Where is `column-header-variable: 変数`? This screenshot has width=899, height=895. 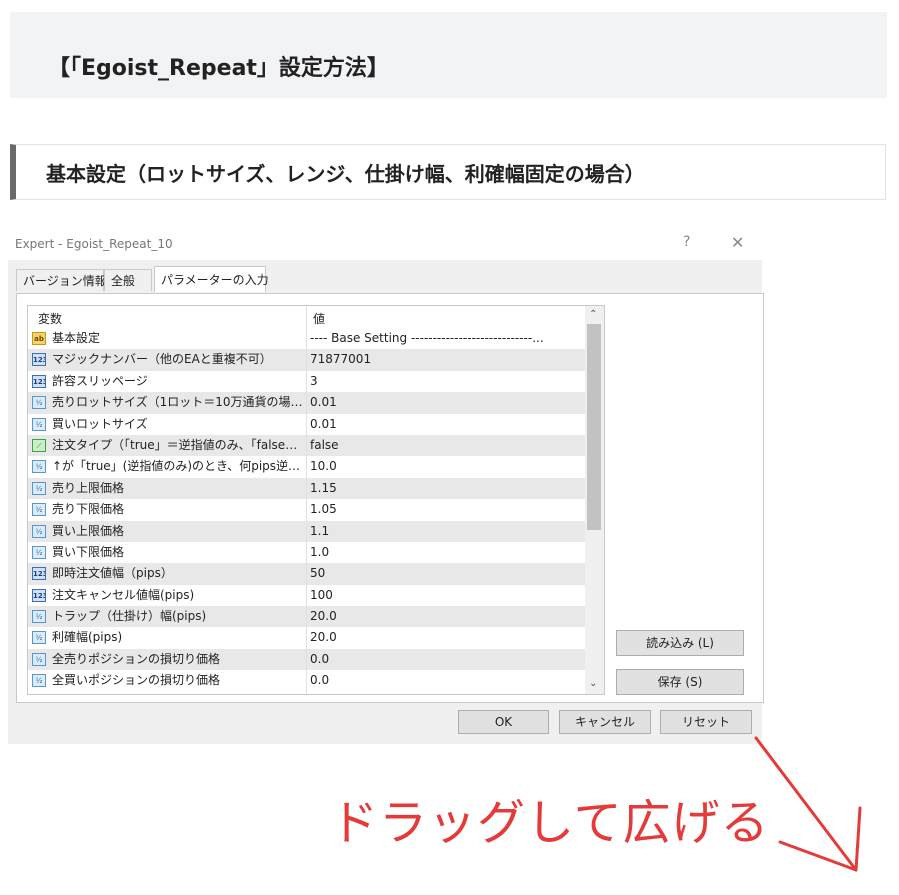
column-header-variable: 変数 is located at coordinates (50, 318).